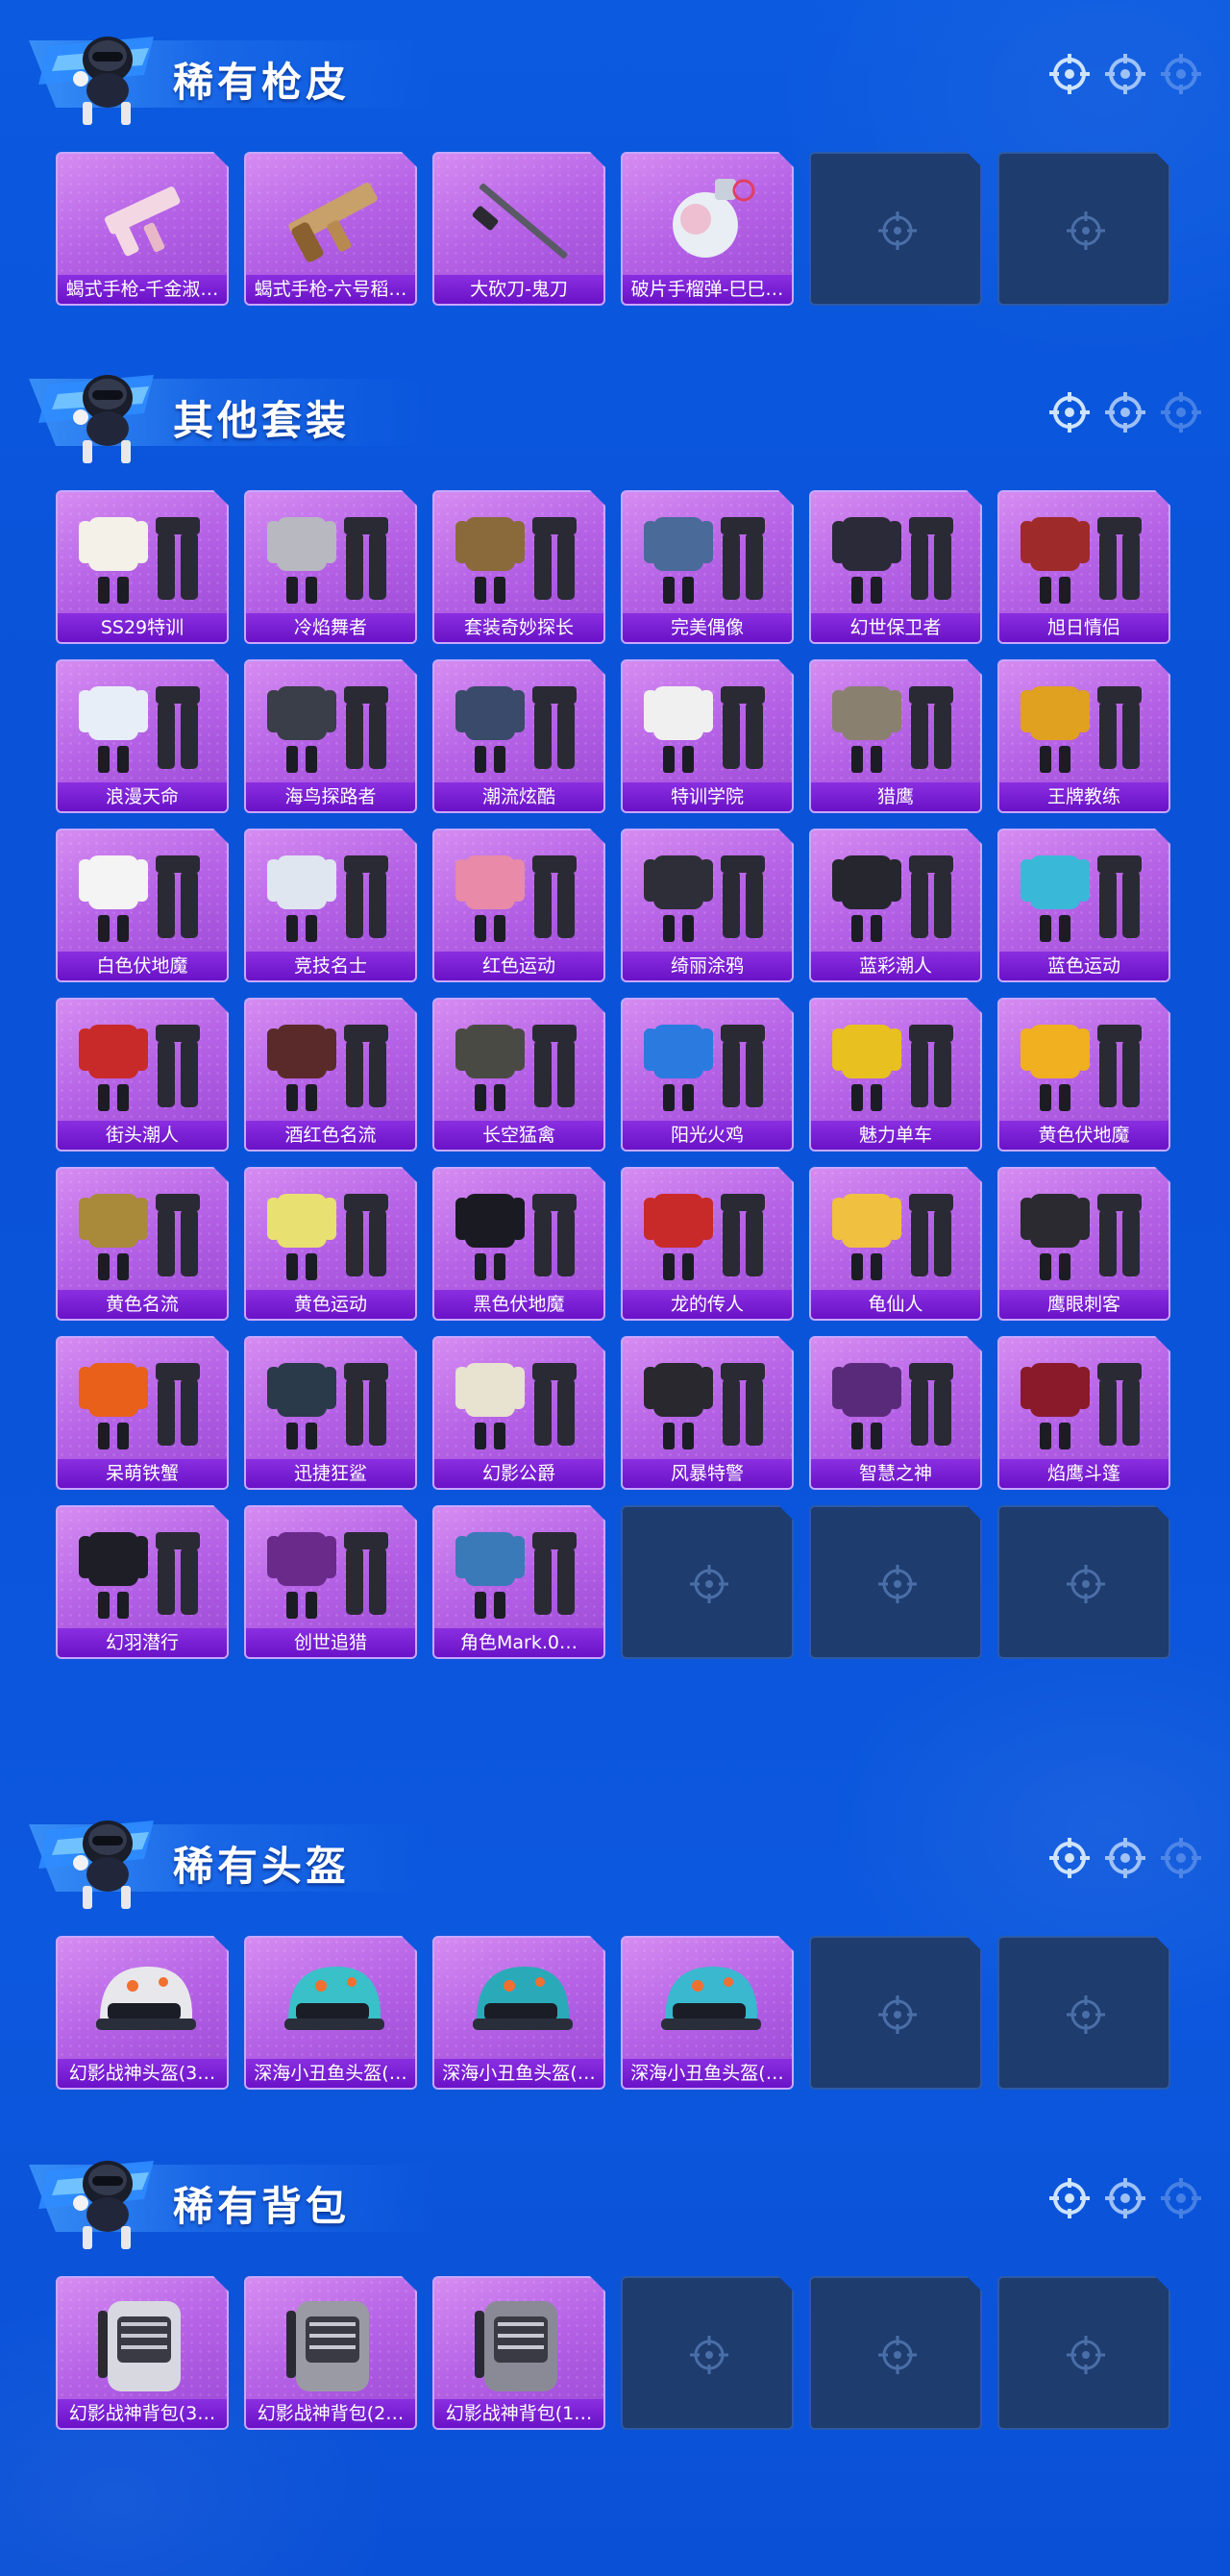  I want to click on item-card: 智慧之神, so click(896, 1413).